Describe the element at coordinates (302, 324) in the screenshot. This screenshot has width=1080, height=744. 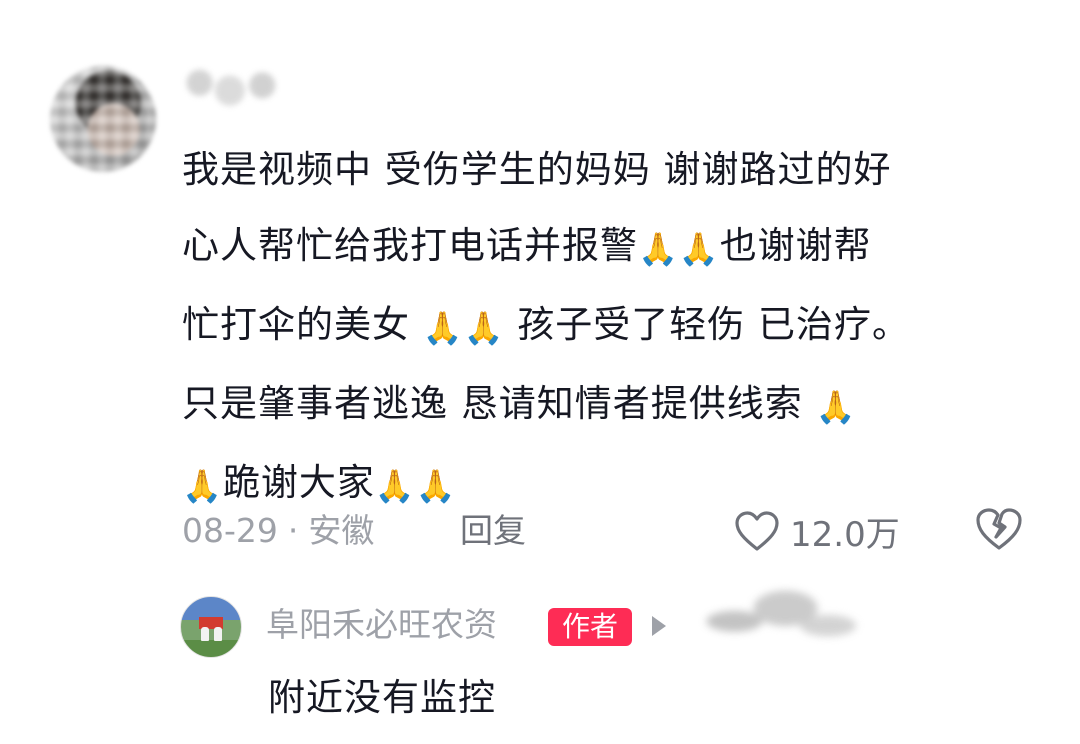
I see `comment-text-segment: 忙打伞的美女` at that location.